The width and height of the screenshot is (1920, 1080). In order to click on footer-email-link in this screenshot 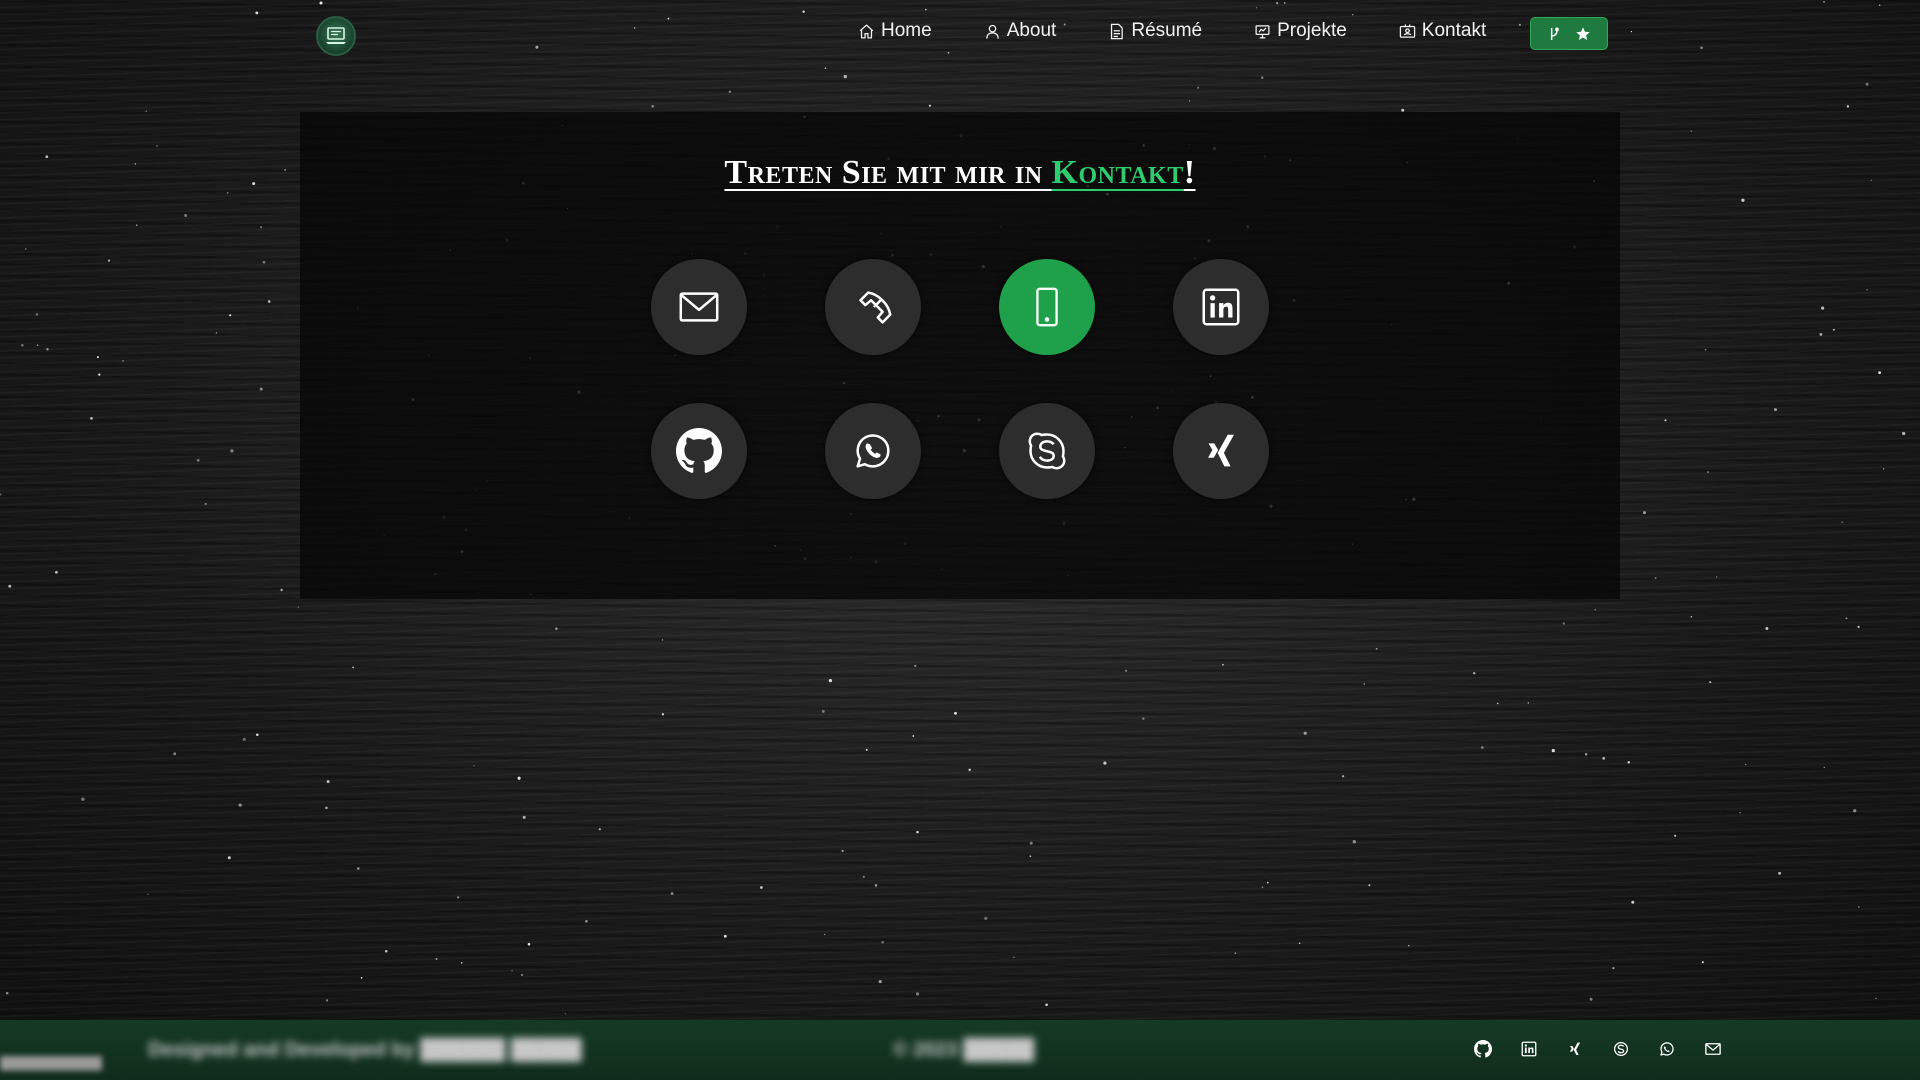, I will do `click(1713, 1049)`.